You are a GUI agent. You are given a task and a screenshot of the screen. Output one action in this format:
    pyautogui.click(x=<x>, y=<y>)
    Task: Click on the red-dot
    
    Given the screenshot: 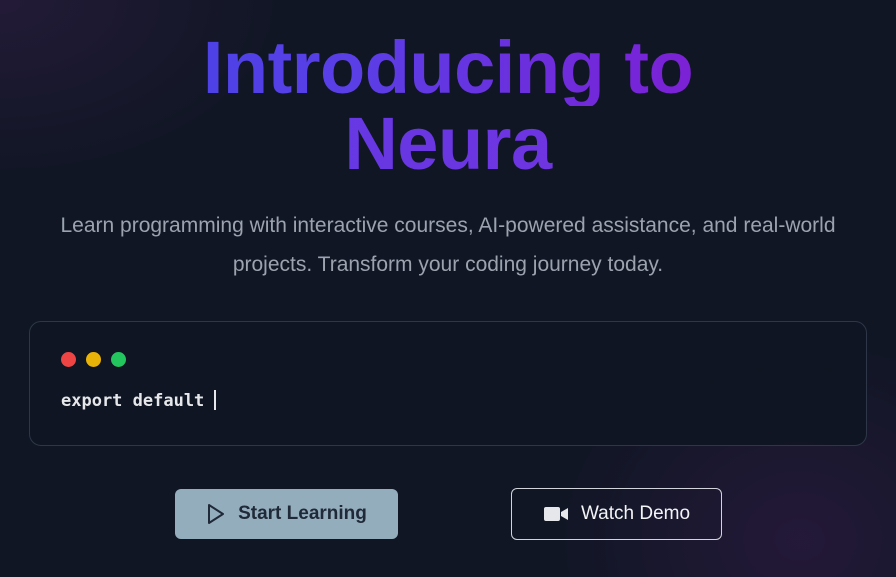 What is the action you would take?
    pyautogui.click(x=68, y=359)
    